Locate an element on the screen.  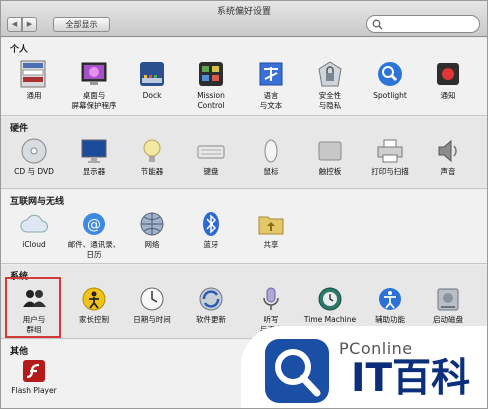
pref-desktop-screensaver: 桌面与 屏幕保护程序 is located at coordinates (94, 85).